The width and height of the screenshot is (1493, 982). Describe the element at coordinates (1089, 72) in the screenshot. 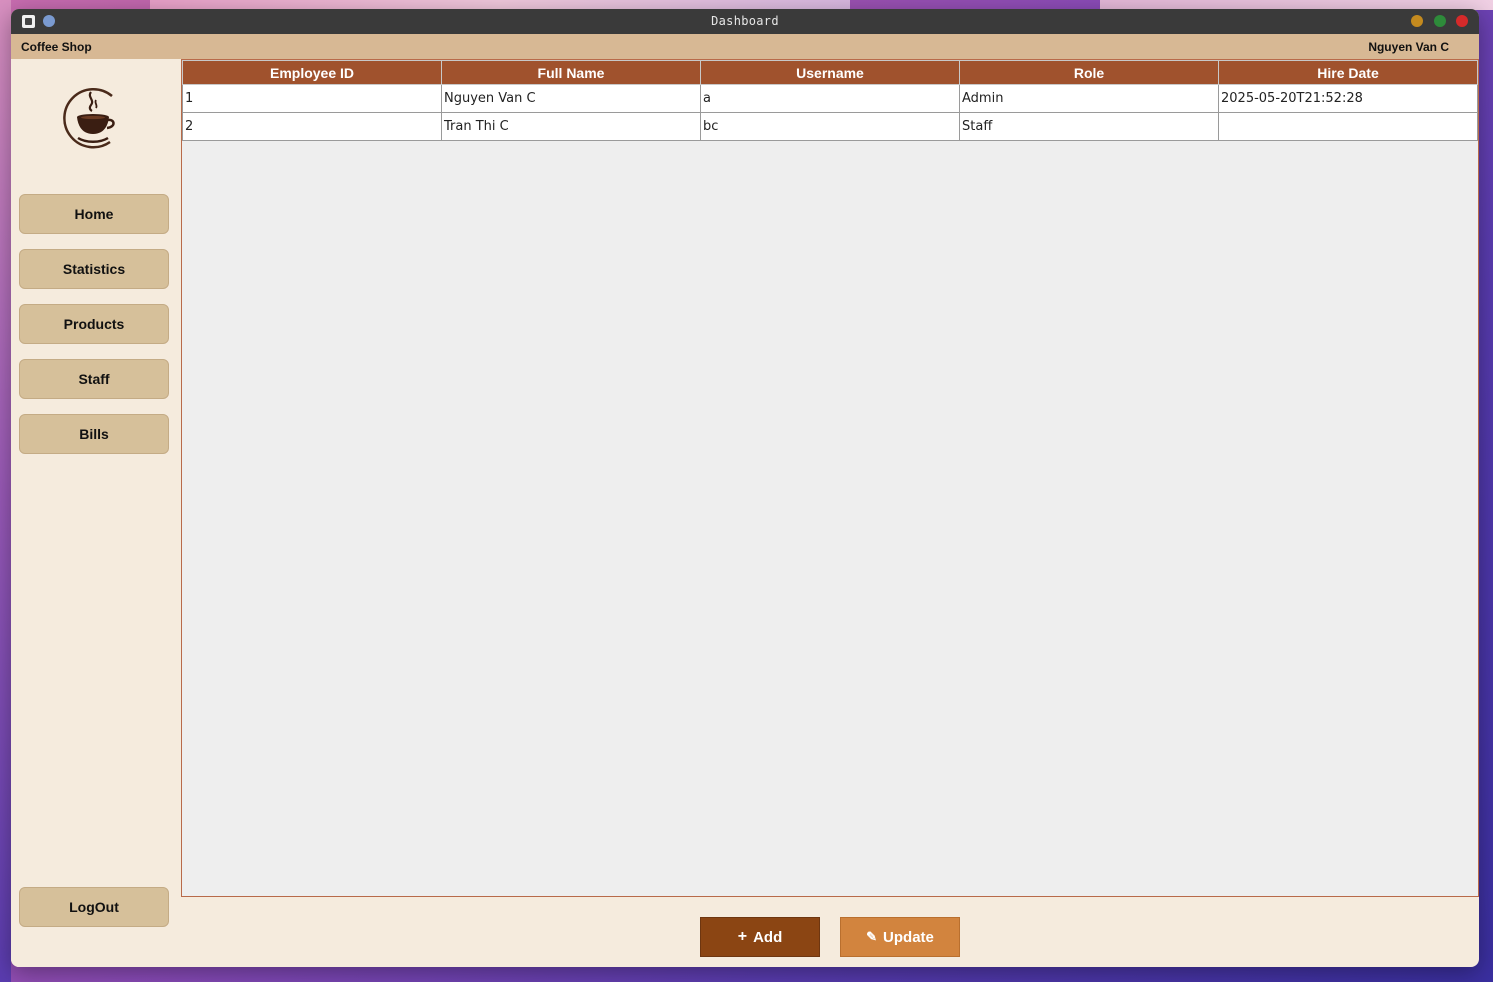

I see `column-header-role: Role` at that location.